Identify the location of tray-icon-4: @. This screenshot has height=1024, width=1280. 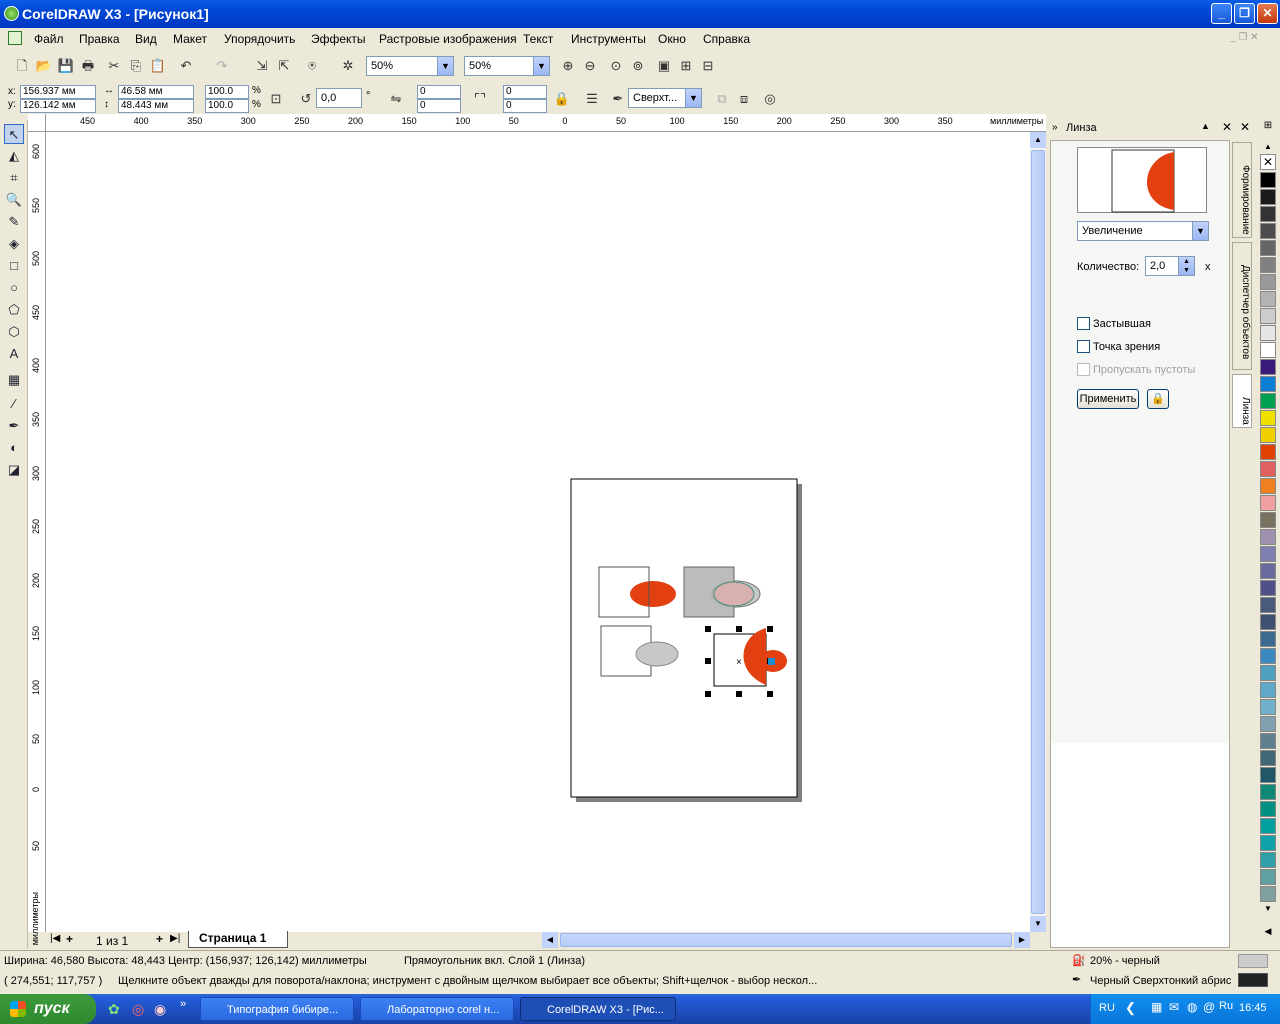
(1209, 1007).